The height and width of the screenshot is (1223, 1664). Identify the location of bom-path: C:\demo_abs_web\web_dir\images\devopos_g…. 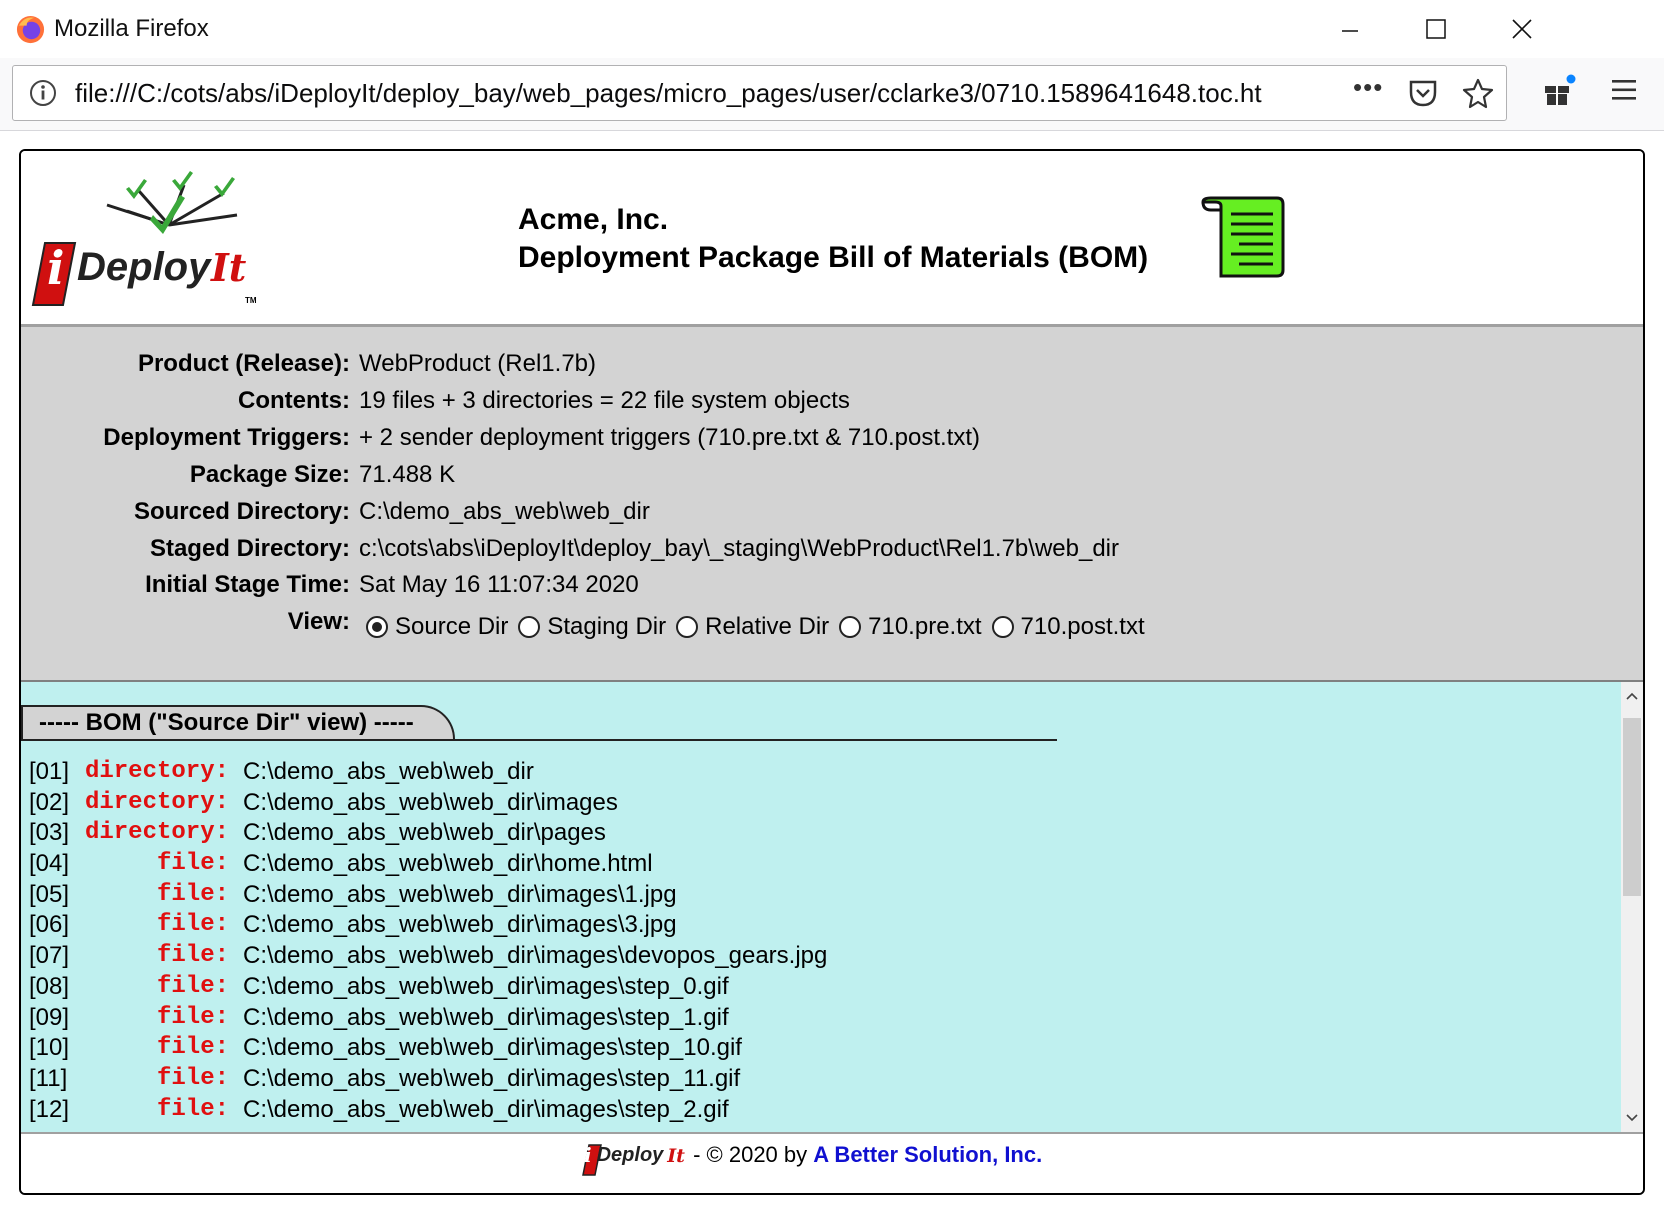
(535, 956).